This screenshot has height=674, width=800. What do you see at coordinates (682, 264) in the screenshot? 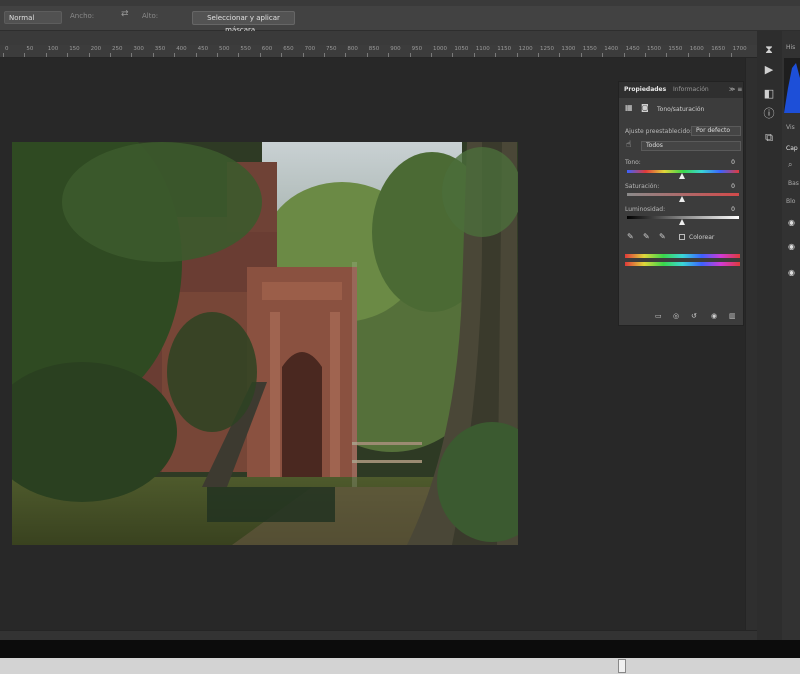
I see `color-bar-bottom` at bounding box center [682, 264].